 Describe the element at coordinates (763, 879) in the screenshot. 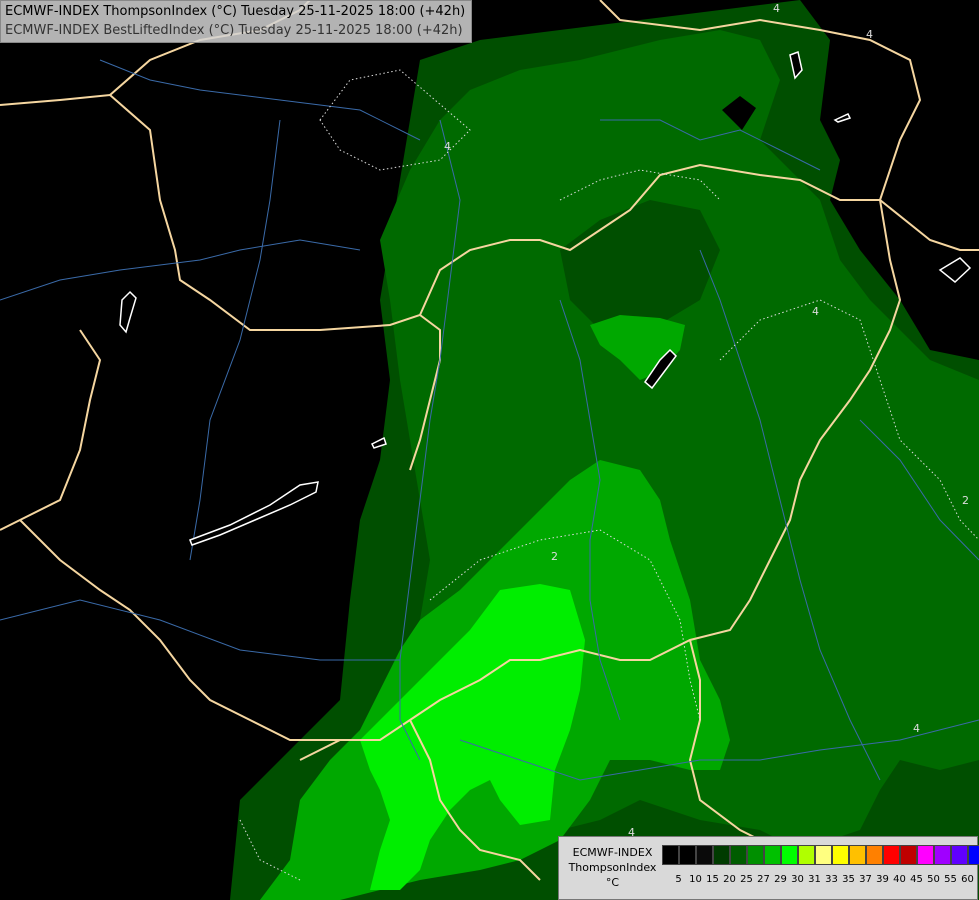

I see `legend-tick-label: 27` at that location.